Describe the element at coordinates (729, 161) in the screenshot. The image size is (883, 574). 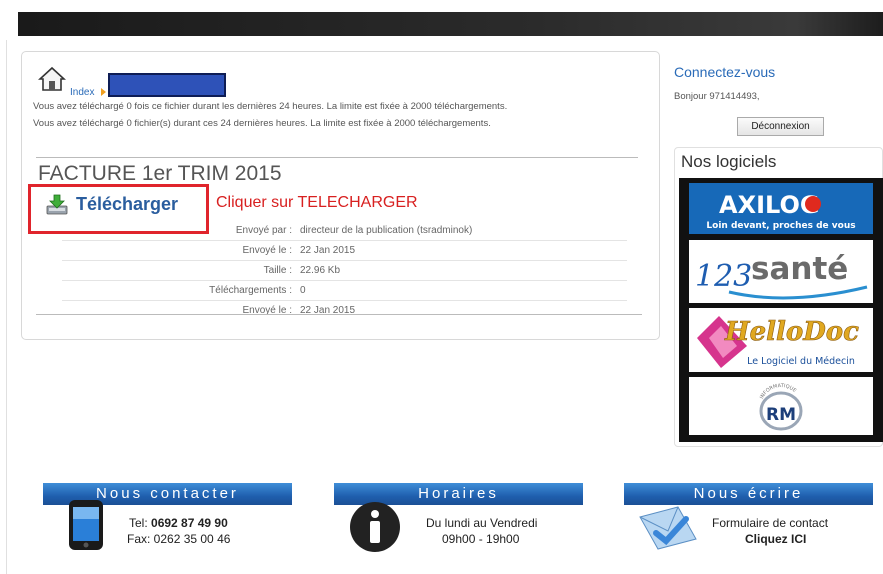
I see `software-panel-title: Nos logiciels` at that location.